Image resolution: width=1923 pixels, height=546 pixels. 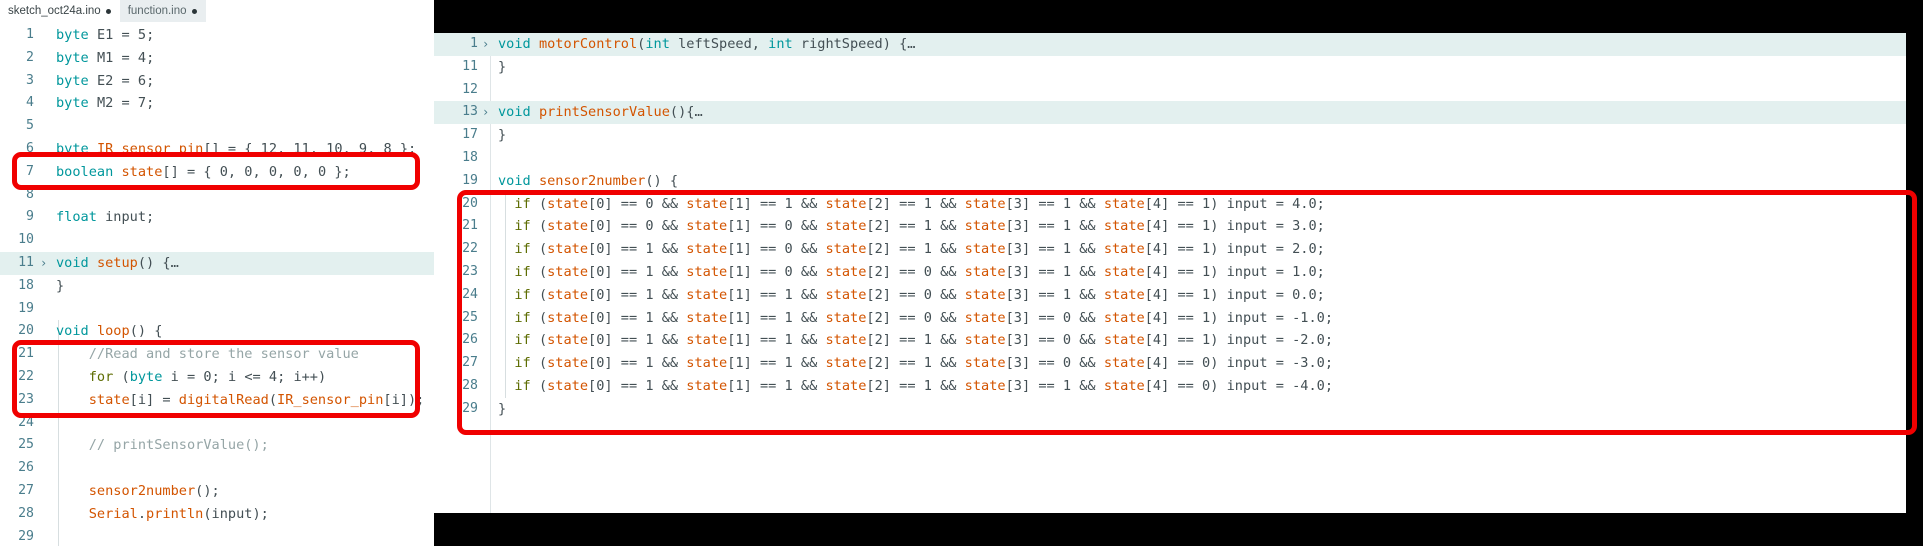 What do you see at coordinates (1170, 67) in the screenshot?
I see `code-line: 11}` at bounding box center [1170, 67].